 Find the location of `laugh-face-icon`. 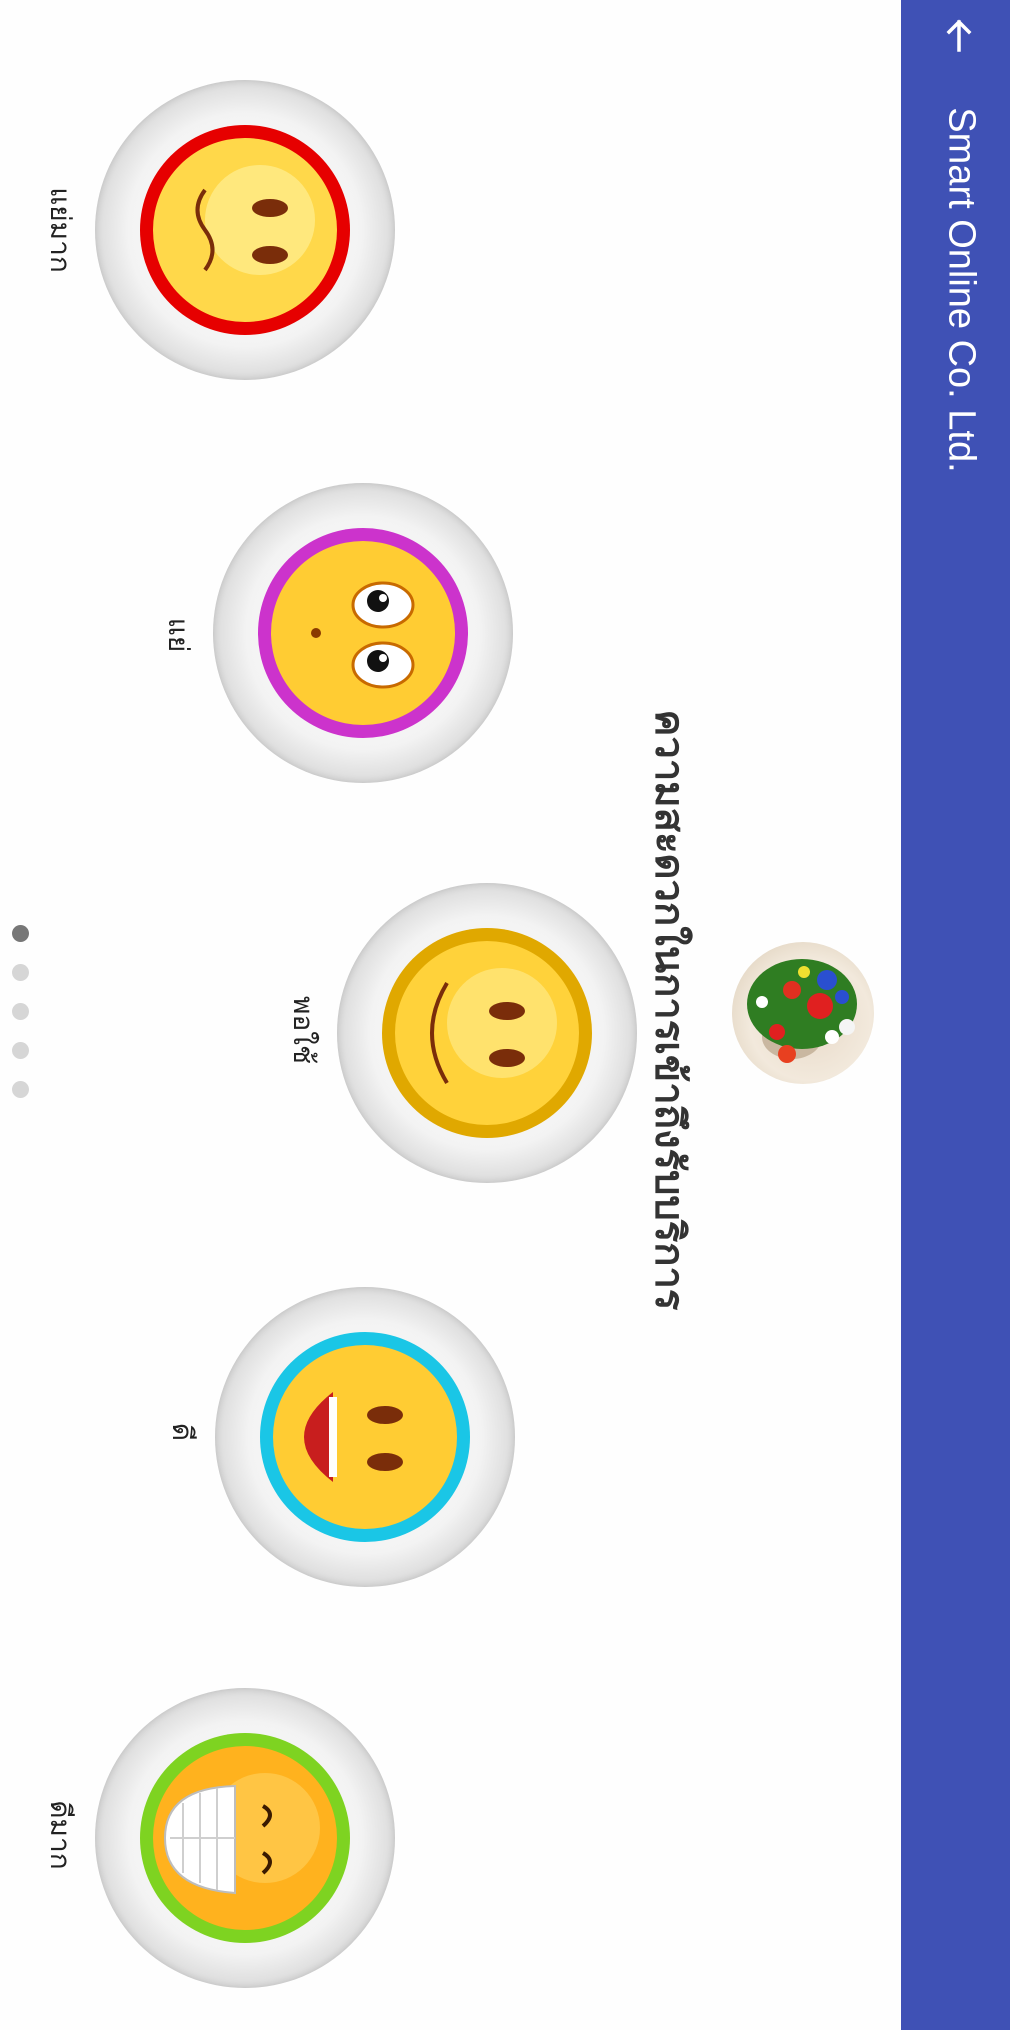

laugh-face-icon is located at coordinates (365, 1437).